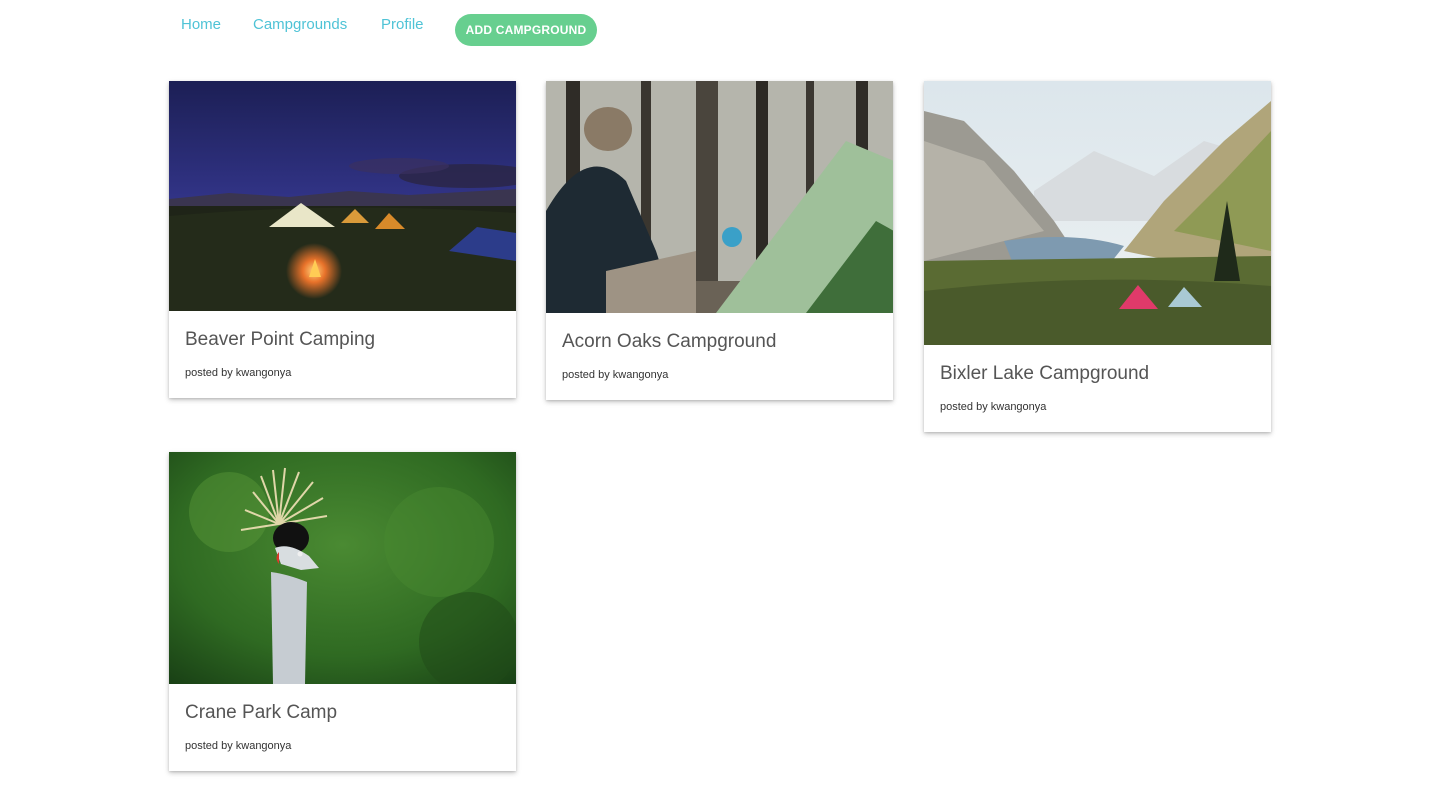 The width and height of the screenshot is (1440, 803). Describe the element at coordinates (342, 713) in the screenshot. I see `campground-title: Crane Park Camp` at that location.